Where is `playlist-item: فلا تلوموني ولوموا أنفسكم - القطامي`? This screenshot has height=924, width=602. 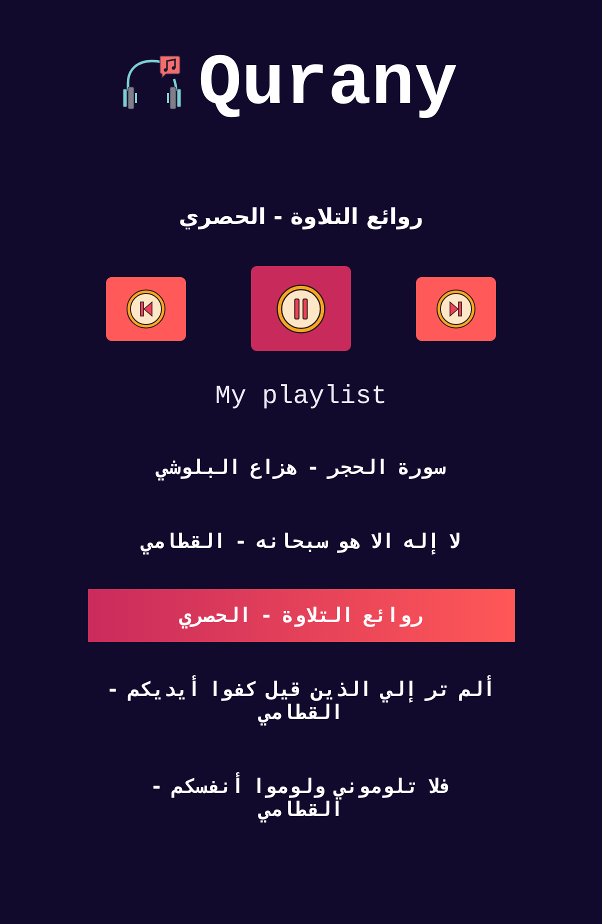 playlist-item: فلا تلوموني ولوموا أنفسكم - القطامي is located at coordinates (301, 798).